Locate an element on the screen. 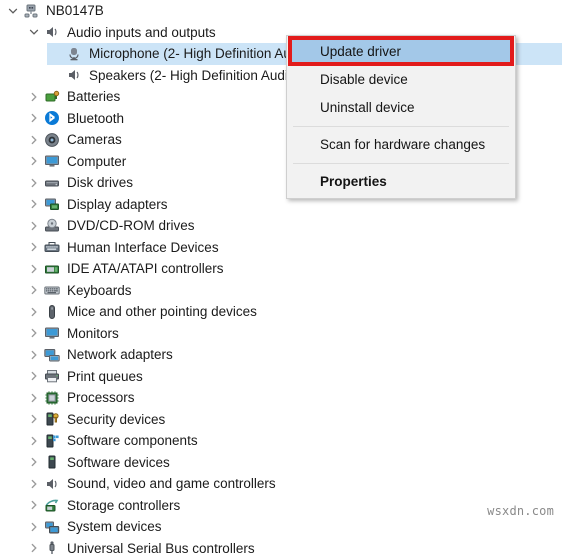 The height and width of the screenshot is (559, 562). tree-item-label: Software devices is located at coordinates (118, 462).